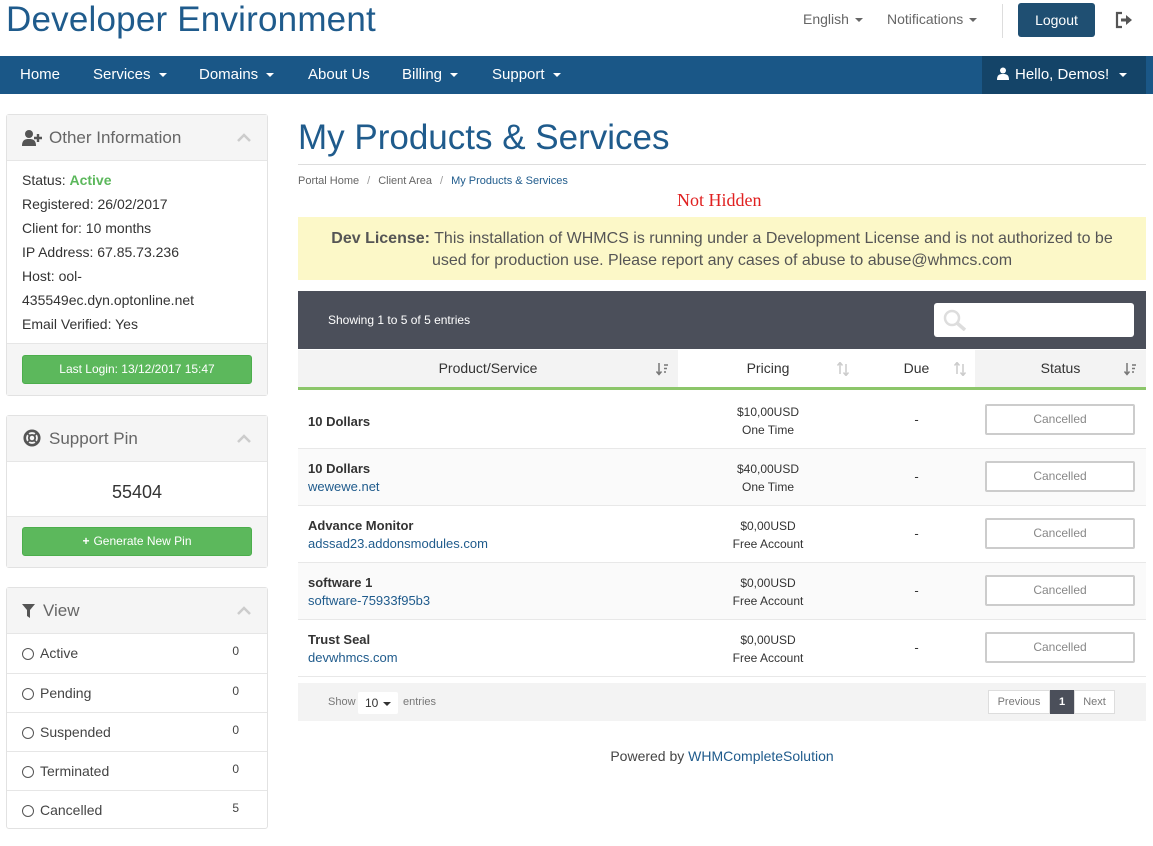 The width and height of the screenshot is (1153, 846). What do you see at coordinates (768, 469) in the screenshot?
I see `price-amount: $40,00USD` at bounding box center [768, 469].